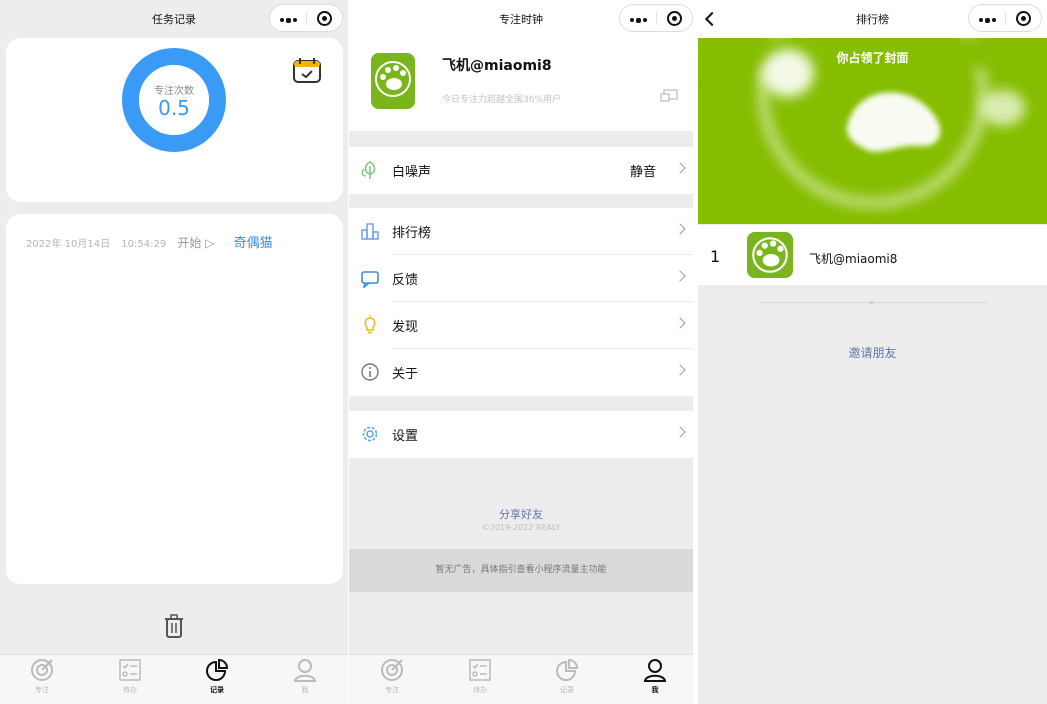 The width and height of the screenshot is (1047, 704). I want to click on feedback-icon, so click(370, 279).